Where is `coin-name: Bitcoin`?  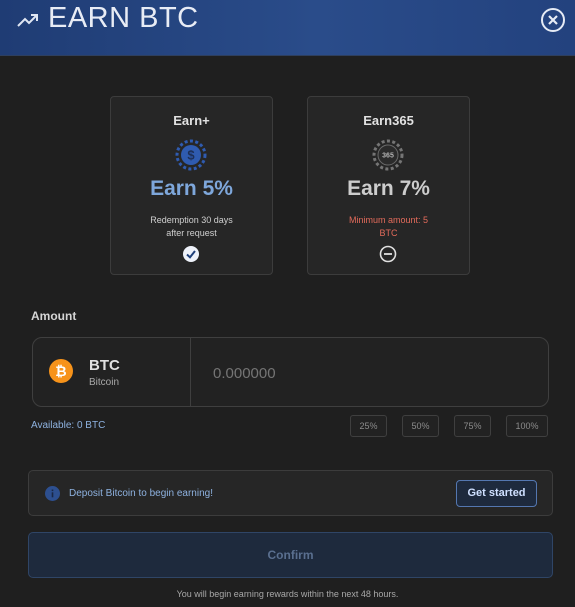
coin-name: Bitcoin is located at coordinates (104, 382).